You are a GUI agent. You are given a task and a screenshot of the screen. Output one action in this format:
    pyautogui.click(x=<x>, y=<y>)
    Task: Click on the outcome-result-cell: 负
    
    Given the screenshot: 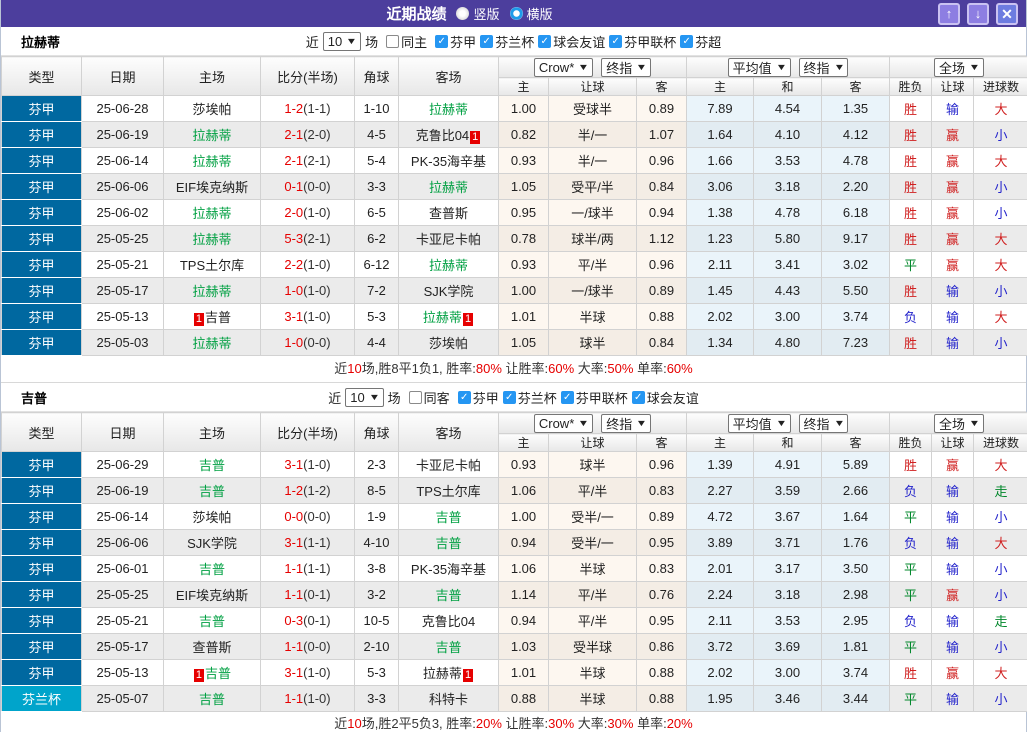 What is the action you would take?
    pyautogui.click(x=911, y=621)
    